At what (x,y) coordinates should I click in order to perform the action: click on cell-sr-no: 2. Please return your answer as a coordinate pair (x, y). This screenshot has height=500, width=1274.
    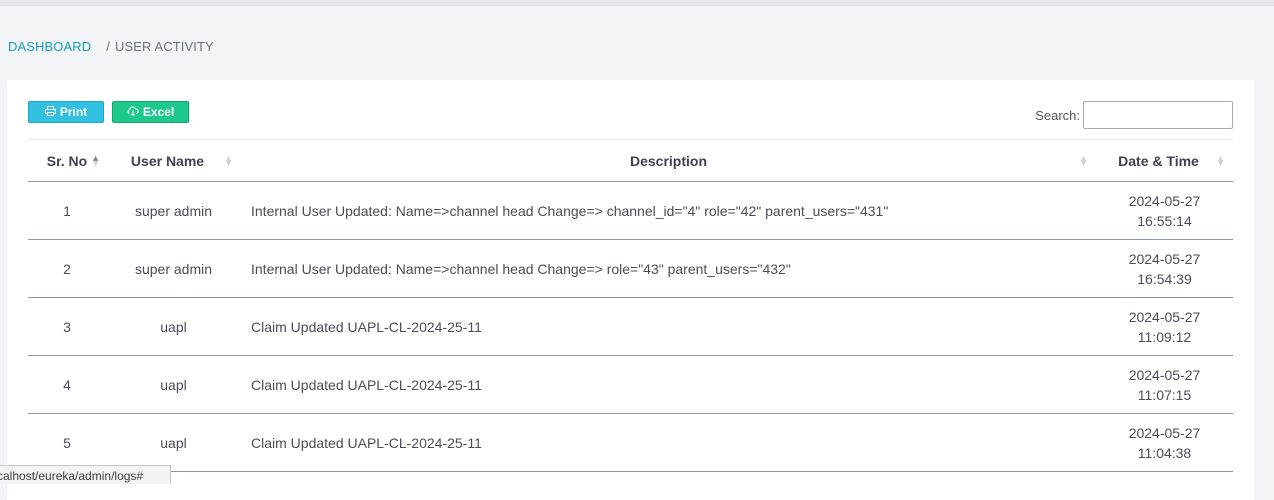
    Looking at the image, I should click on (67, 268).